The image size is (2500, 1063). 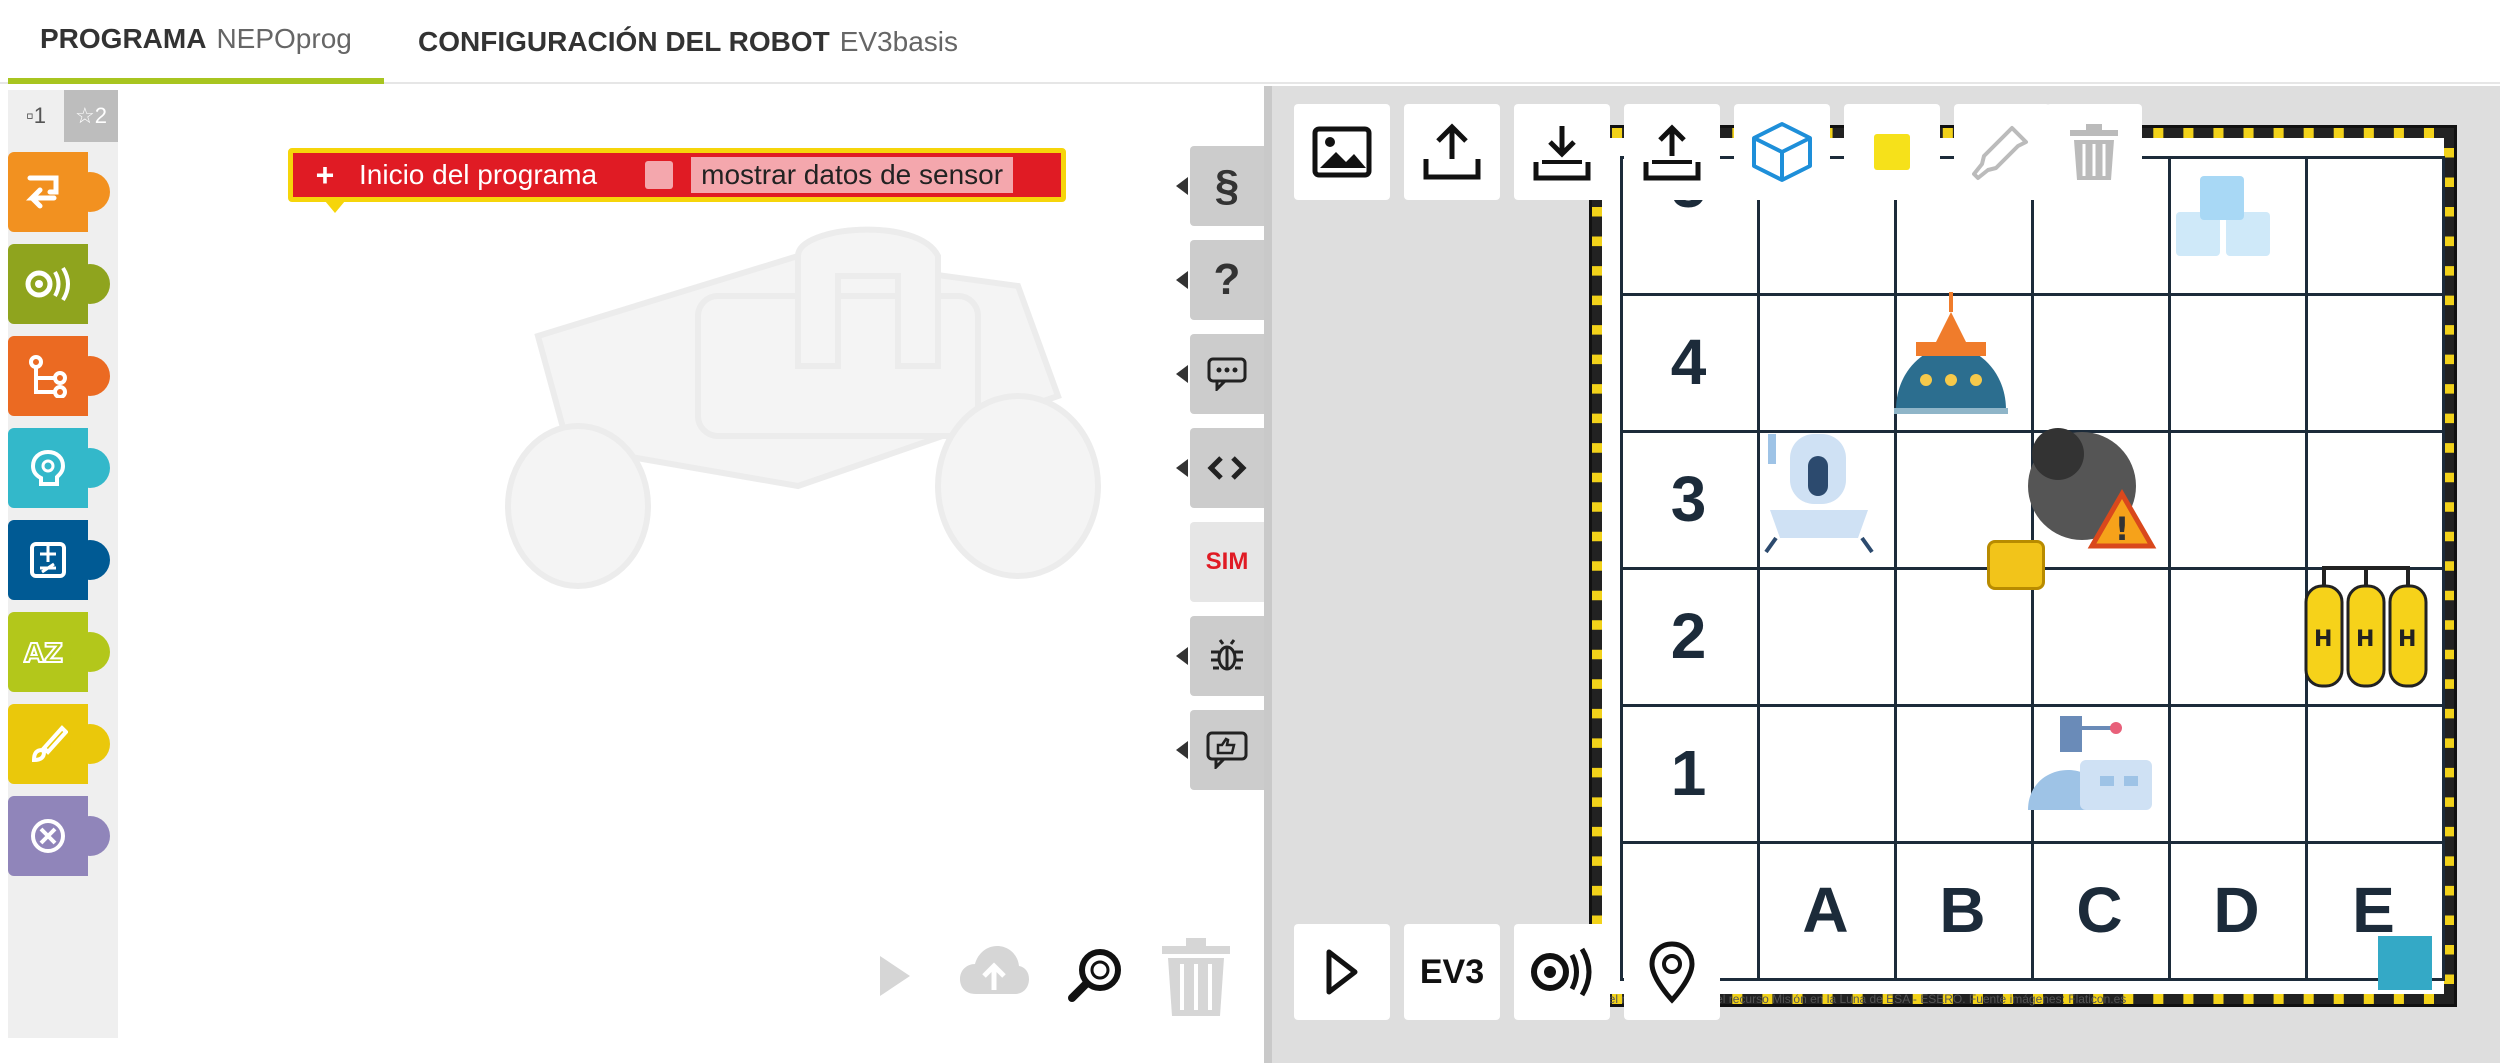 I want to click on logic-icon, so click(x=48, y=467).